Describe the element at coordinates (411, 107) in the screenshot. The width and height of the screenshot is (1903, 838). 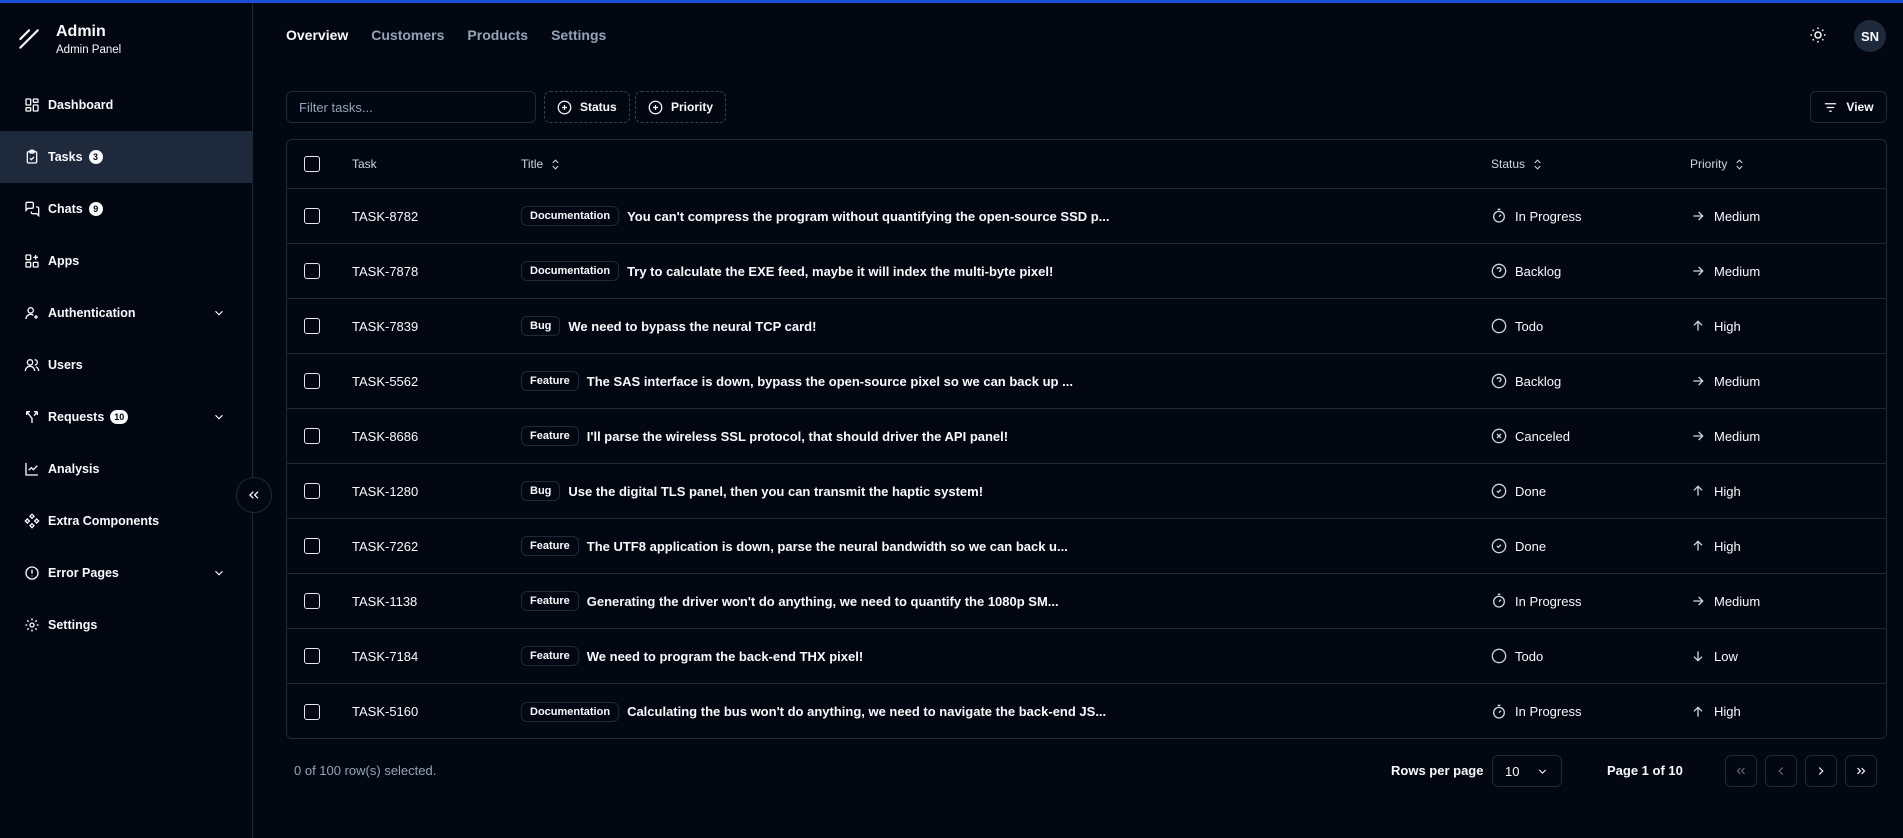
I see `filter-tasks-input` at that location.